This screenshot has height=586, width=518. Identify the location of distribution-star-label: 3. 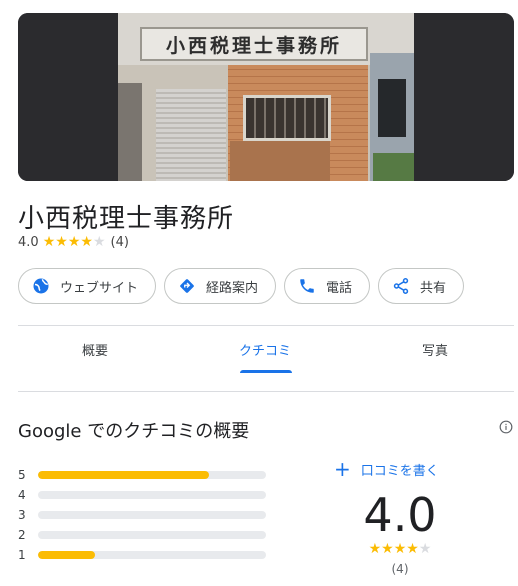
(22, 515).